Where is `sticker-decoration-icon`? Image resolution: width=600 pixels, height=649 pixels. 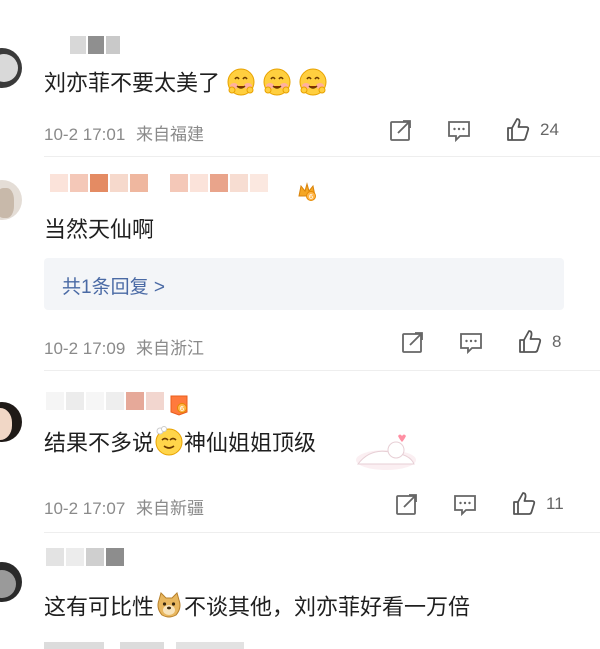 sticker-decoration-icon is located at coordinates (385, 454).